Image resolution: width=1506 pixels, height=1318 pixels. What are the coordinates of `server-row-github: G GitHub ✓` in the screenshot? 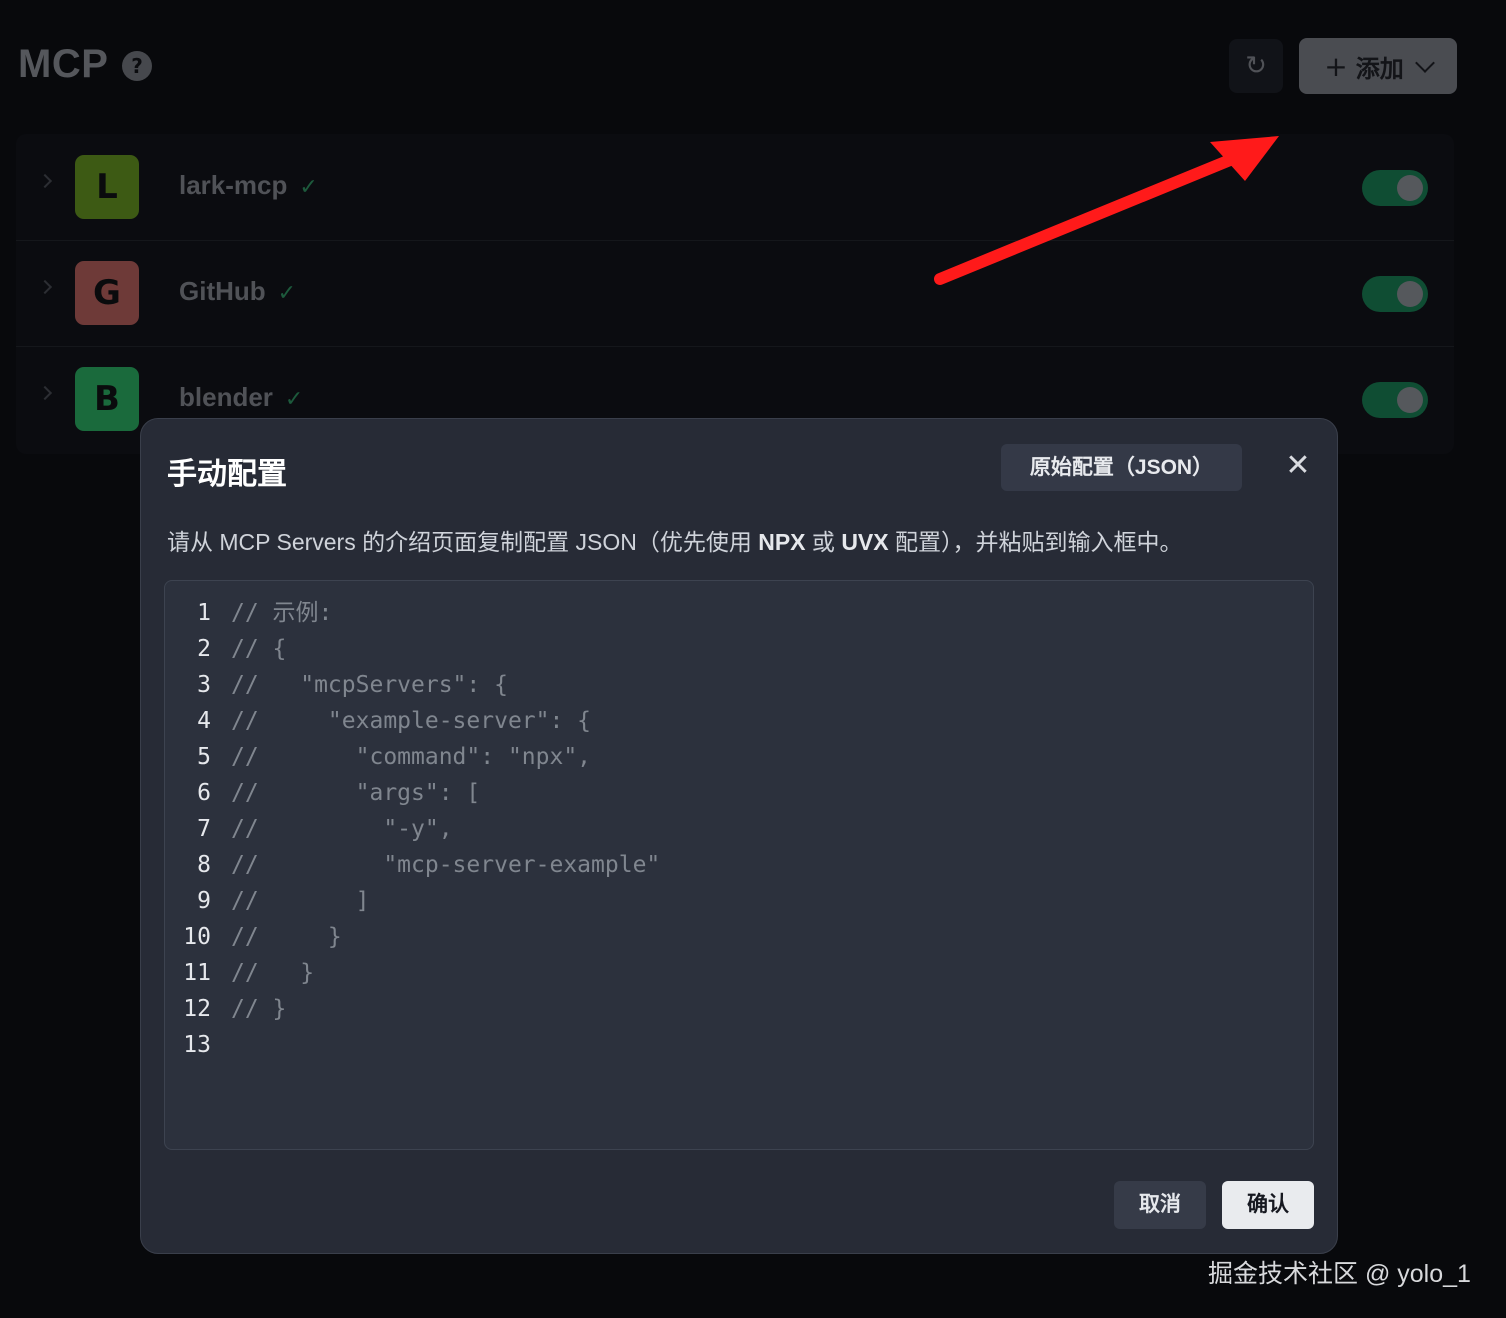 It's located at (735, 293).